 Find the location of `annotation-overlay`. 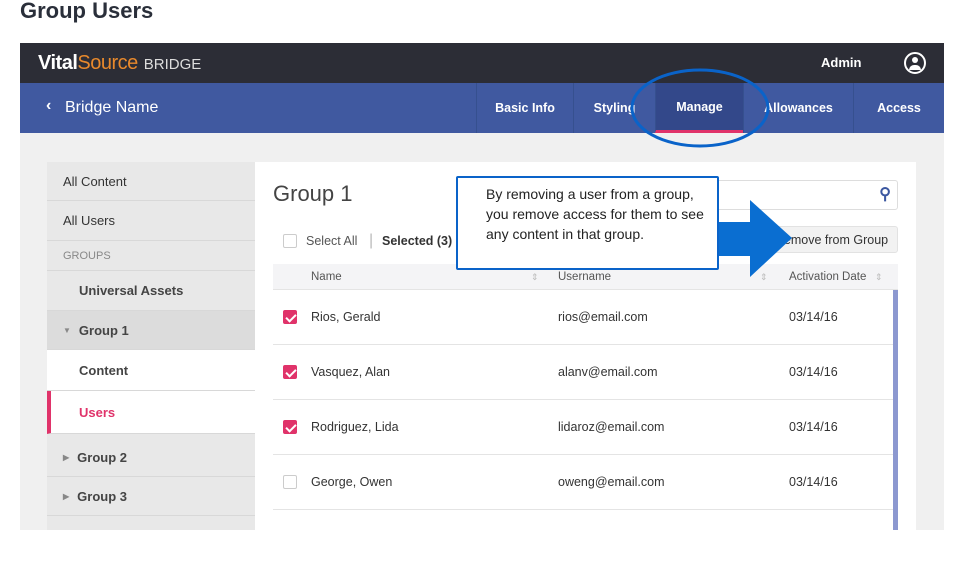

annotation-overlay is located at coordinates (711, 172).